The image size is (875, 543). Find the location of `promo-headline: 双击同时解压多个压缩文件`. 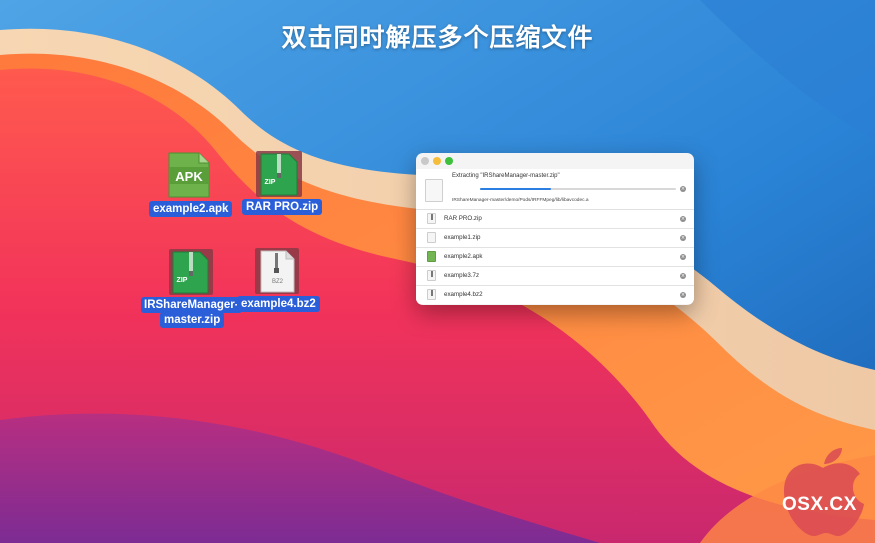

promo-headline: 双击同时解压多个压缩文件 is located at coordinates (437, 37).